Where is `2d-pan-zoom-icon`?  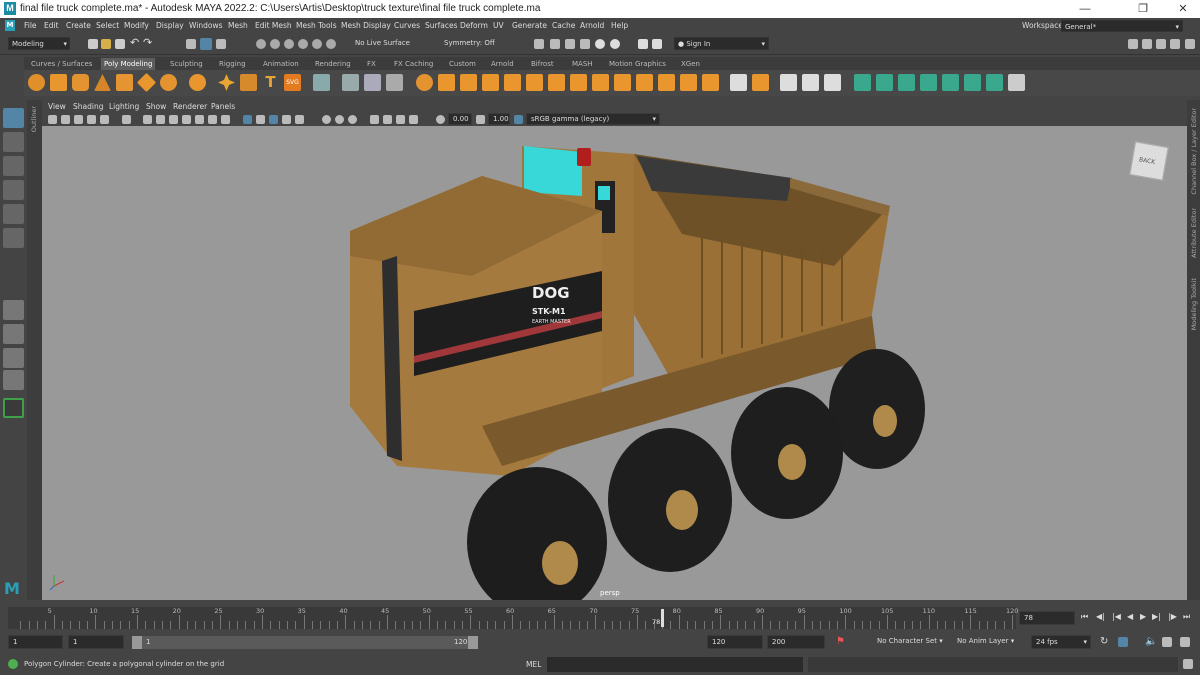
2d-pan-zoom-icon is located at coordinates (104, 119).